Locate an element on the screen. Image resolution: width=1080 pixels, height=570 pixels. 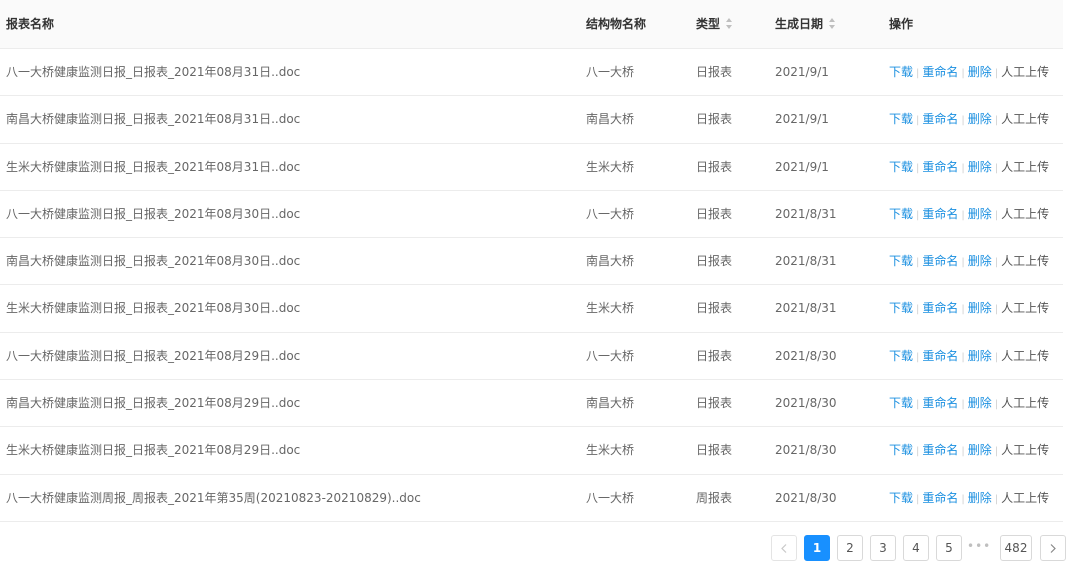
page-button-1: 1 is located at coordinates (817, 548).